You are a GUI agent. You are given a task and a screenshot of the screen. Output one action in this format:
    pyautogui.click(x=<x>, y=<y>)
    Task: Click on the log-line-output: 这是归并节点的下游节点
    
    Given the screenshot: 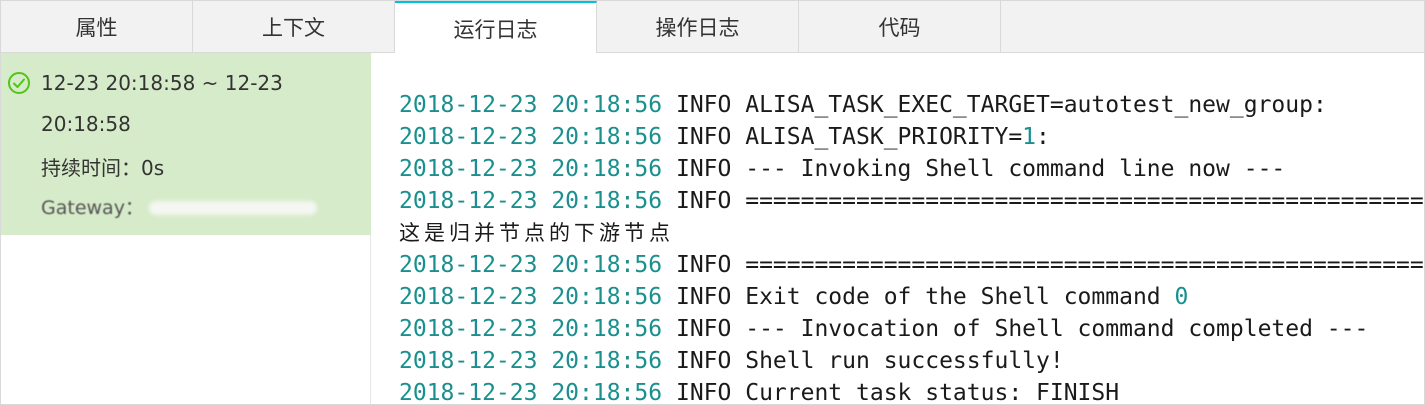 What is the action you would take?
    pyautogui.click(x=536, y=233)
    